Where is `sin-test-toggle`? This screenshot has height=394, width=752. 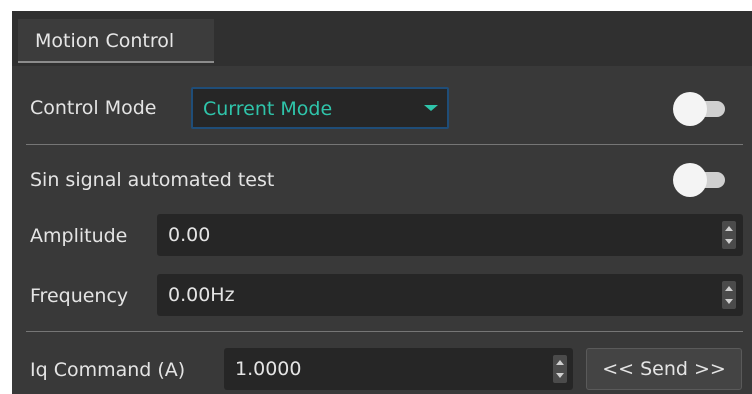
sin-test-toggle is located at coordinates (700, 180).